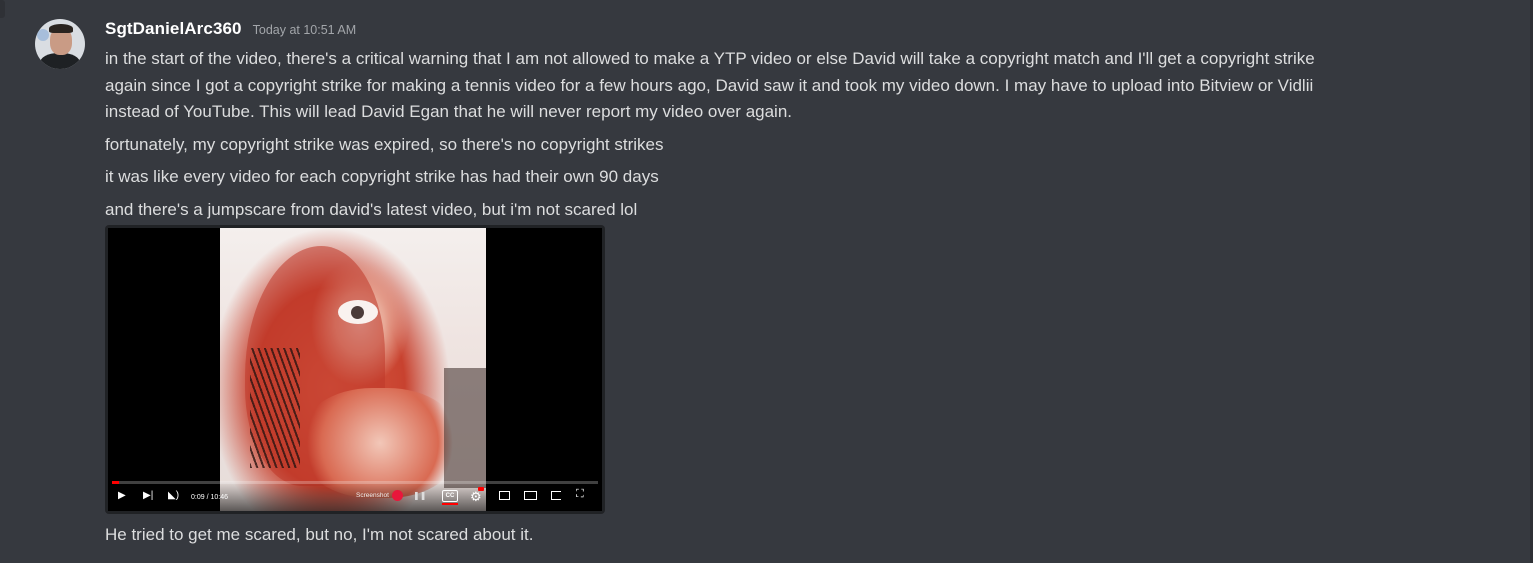 This screenshot has width=1533, height=563. Describe the element at coordinates (122, 495) in the screenshot. I see `play-icon: ▶` at that location.